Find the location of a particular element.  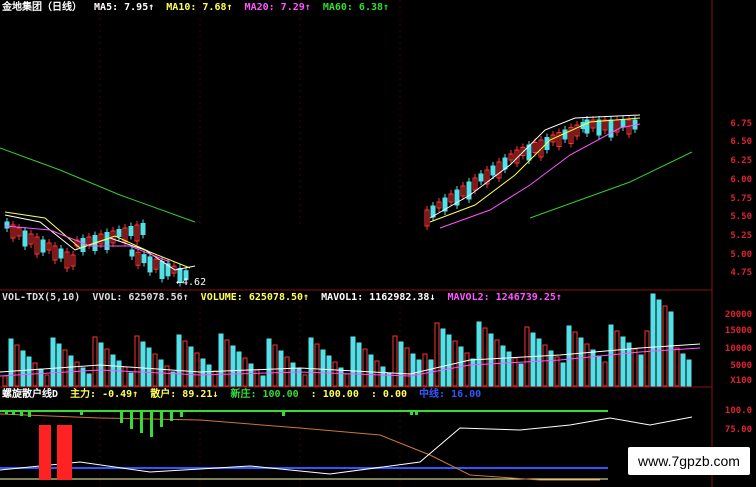

mavol2-value: MAVOL2: 1246739.25↑ is located at coordinates (504, 297).